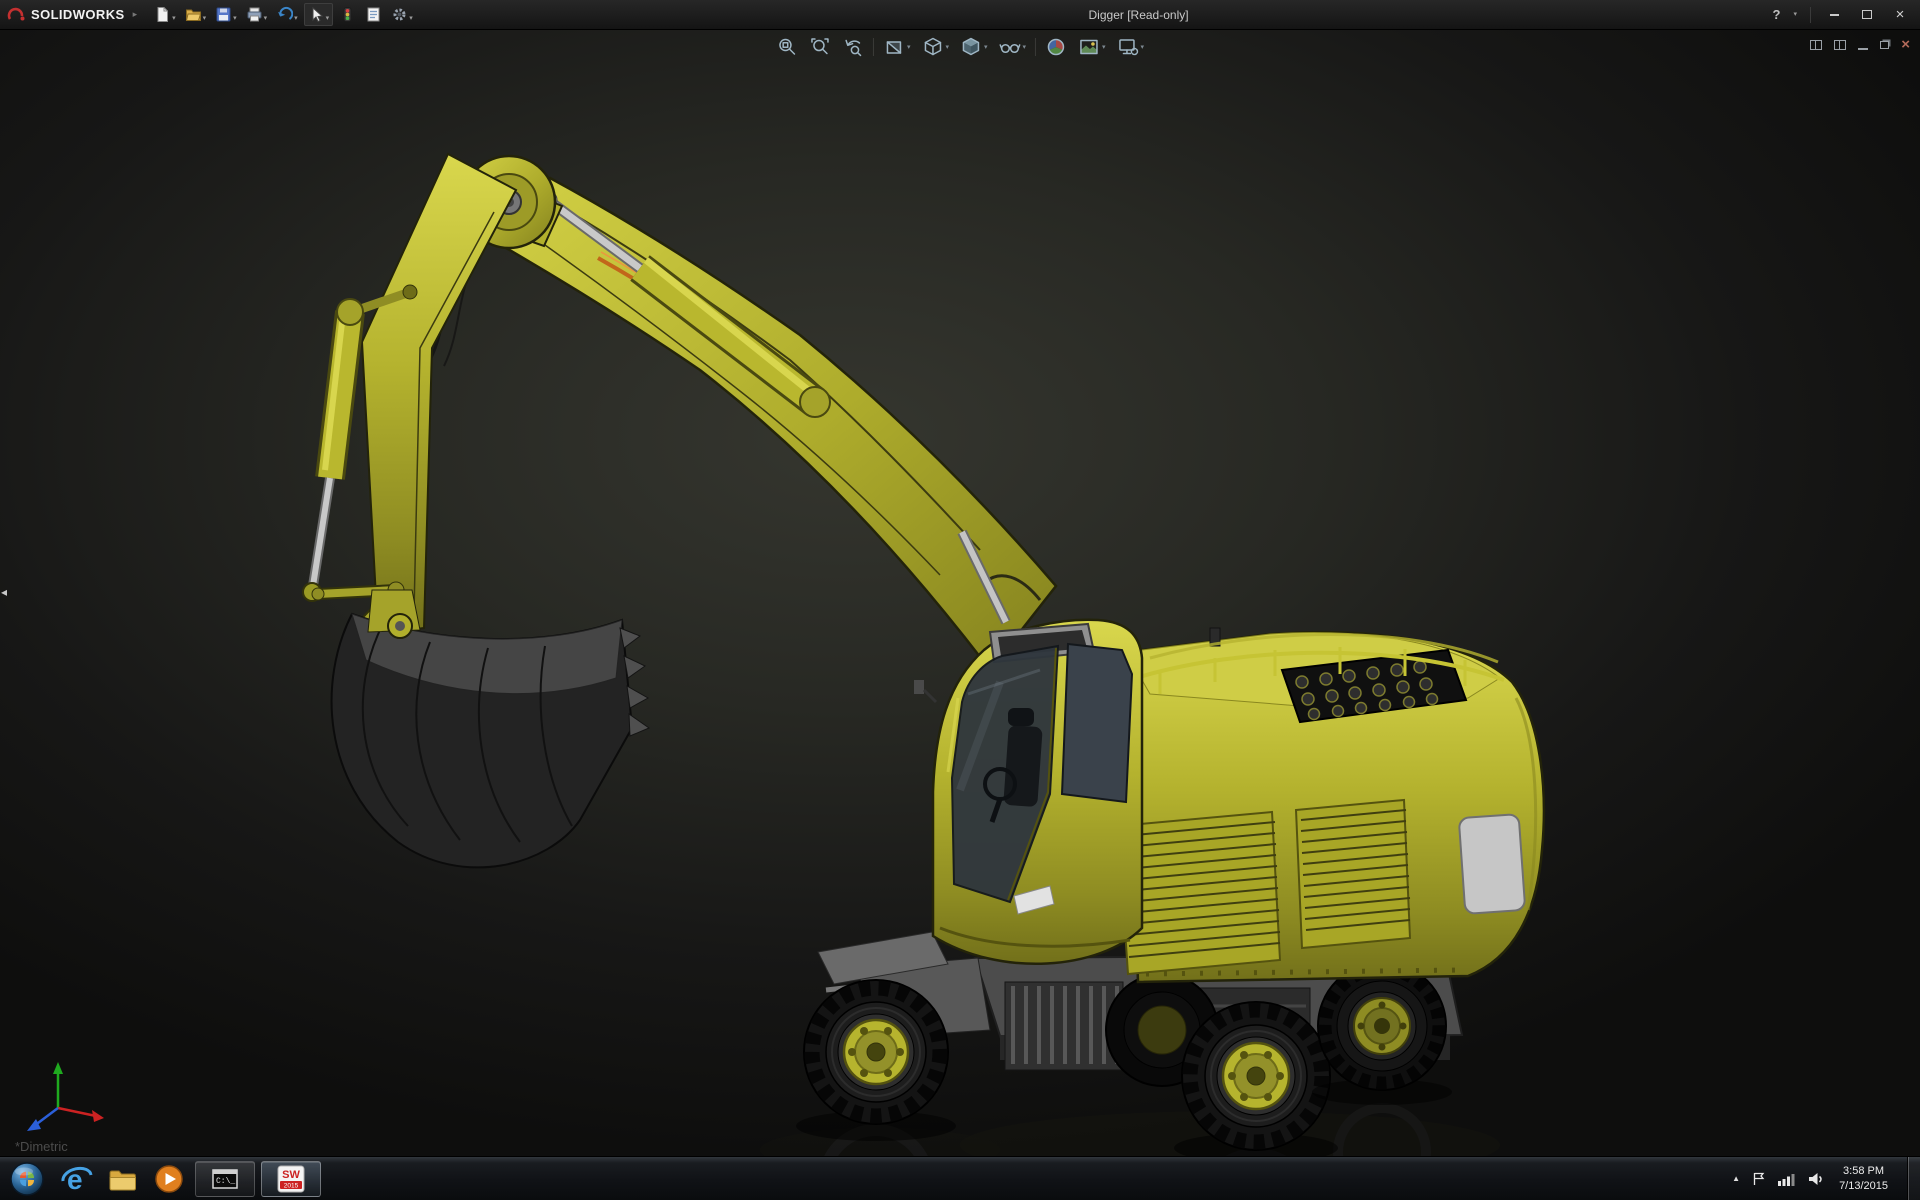  I want to click on clock-date: 7/13/2015, so click(1863, 1185).